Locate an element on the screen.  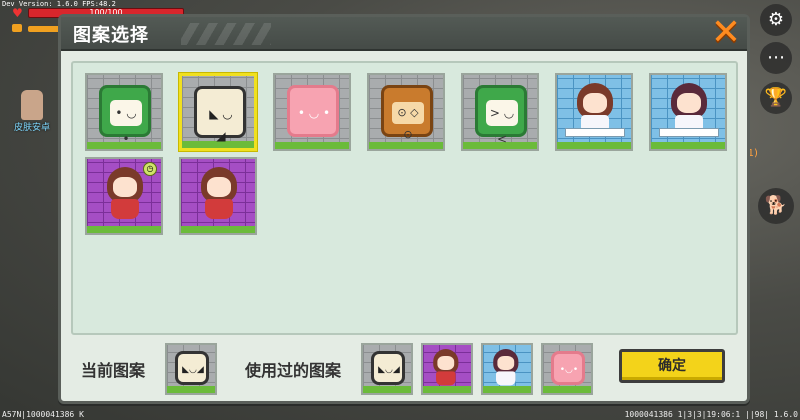
more-menu-icon: ⋯ is located at coordinates (776, 58).